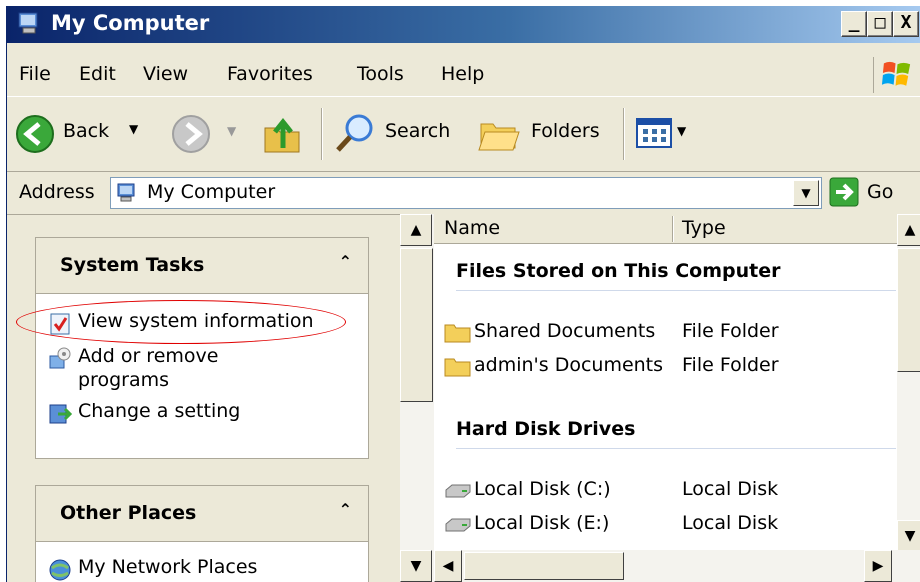 This screenshot has height=582, width=920. Describe the element at coordinates (664, 333) in the screenshot. I see `list-item: Shared Documents File Folder` at that location.